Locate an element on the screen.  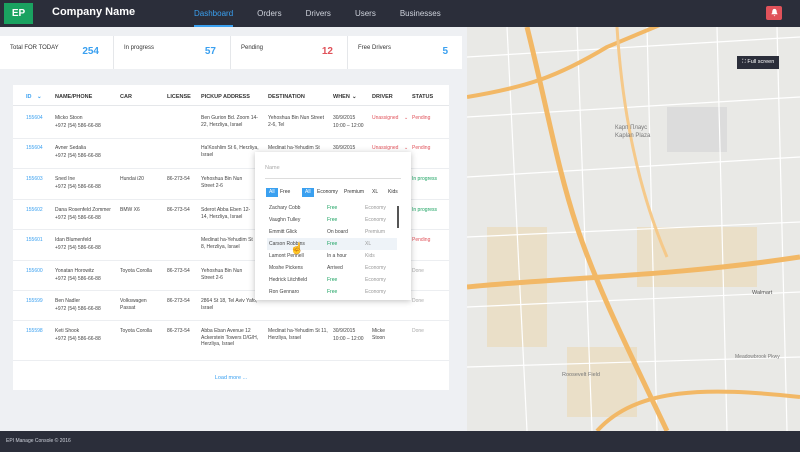
stat-free-drivers: Free Drivers 5 is located at coordinates (405, 52).